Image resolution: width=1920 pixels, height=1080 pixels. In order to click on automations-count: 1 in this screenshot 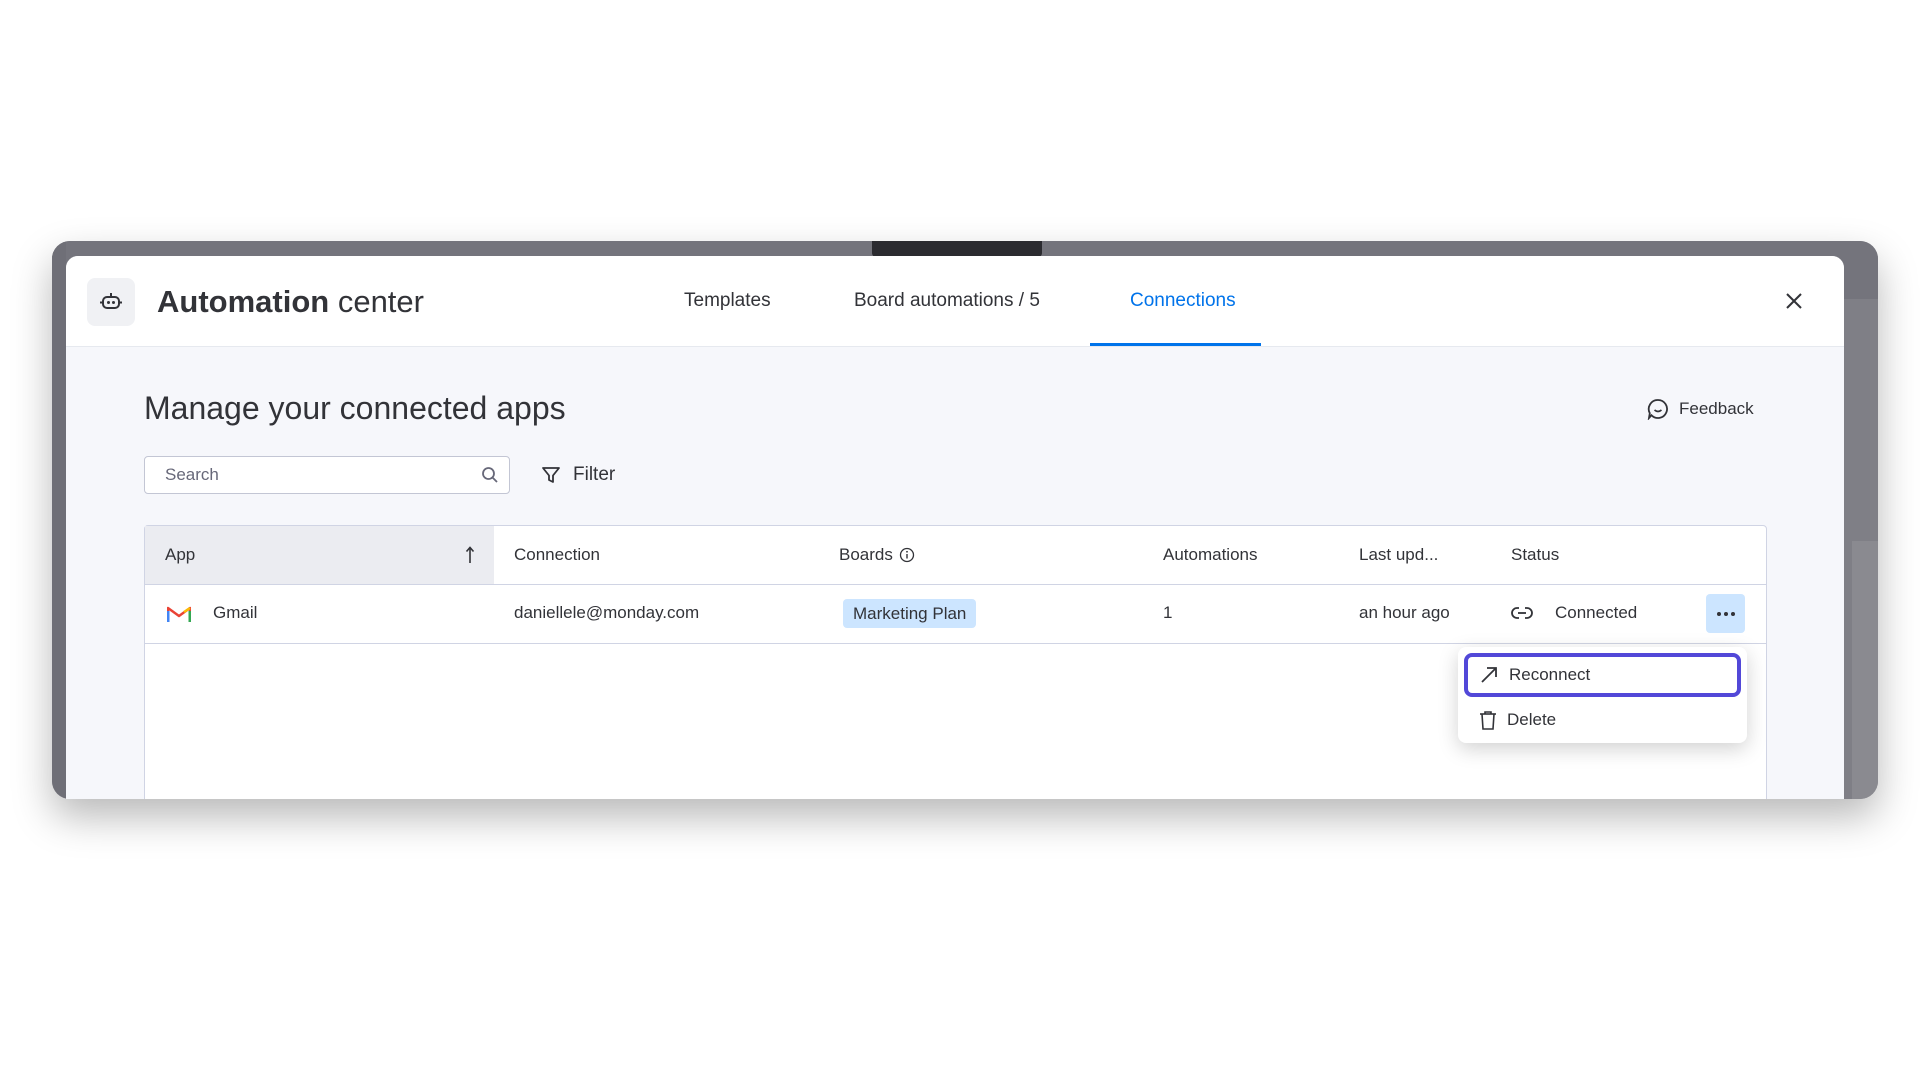, I will do `click(1168, 612)`.